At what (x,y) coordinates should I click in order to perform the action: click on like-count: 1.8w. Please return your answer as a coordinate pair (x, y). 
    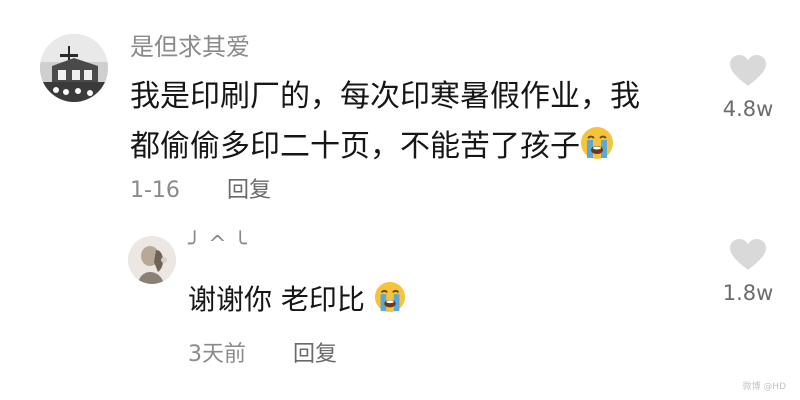
    Looking at the image, I should click on (748, 293).